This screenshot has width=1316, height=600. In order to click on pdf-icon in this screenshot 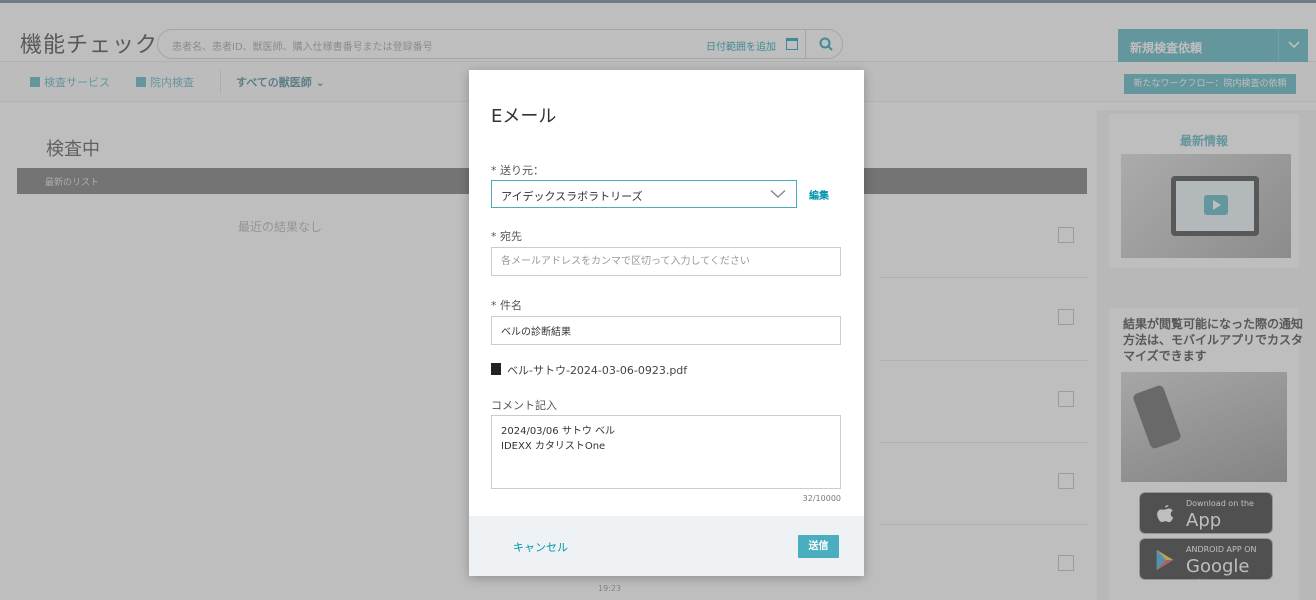, I will do `click(496, 369)`.